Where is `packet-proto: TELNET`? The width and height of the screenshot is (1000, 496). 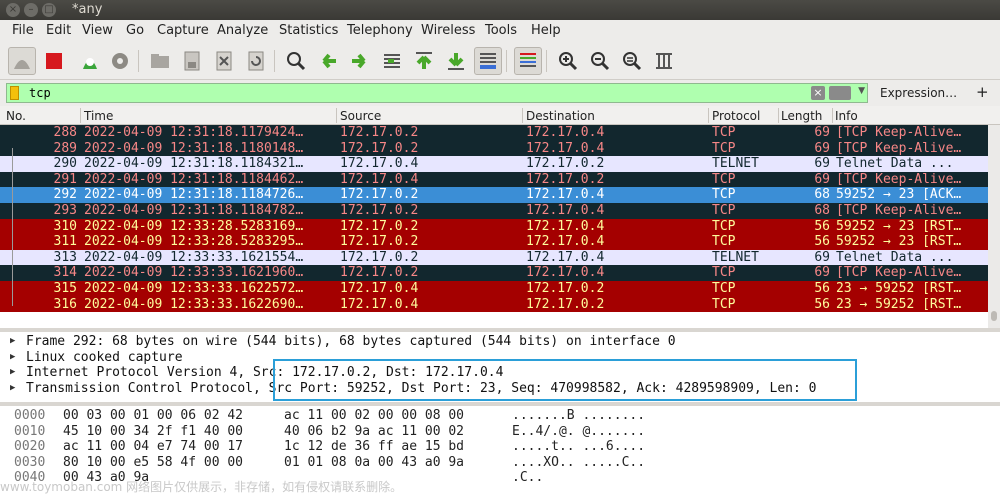 packet-proto: TELNET is located at coordinates (735, 164).